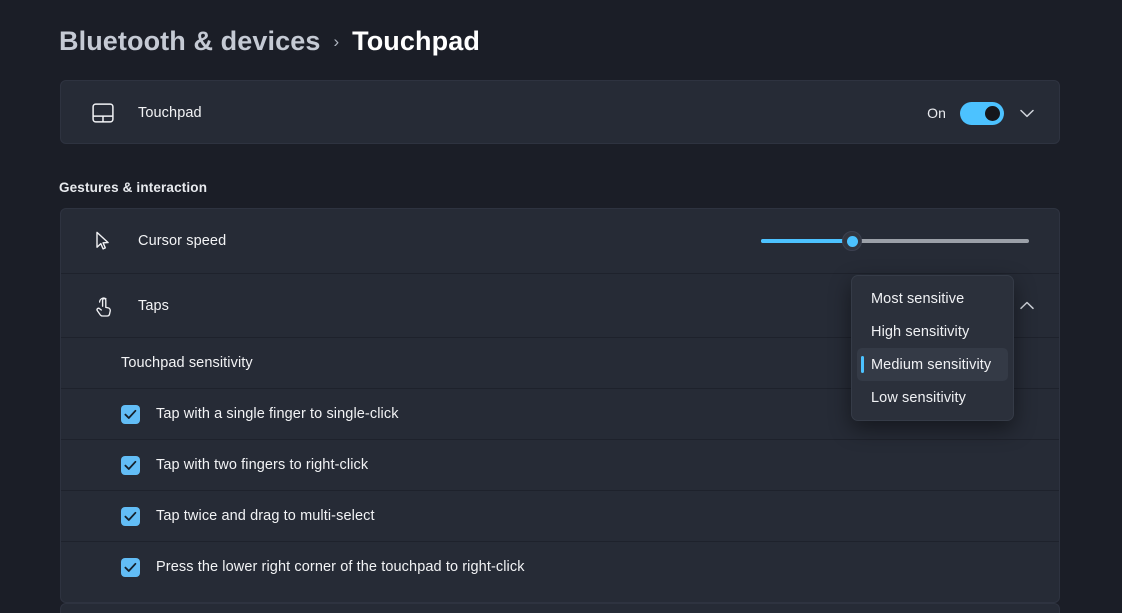 The image size is (1122, 613). I want to click on checkbox-lower-right-corner, so click(130, 567).